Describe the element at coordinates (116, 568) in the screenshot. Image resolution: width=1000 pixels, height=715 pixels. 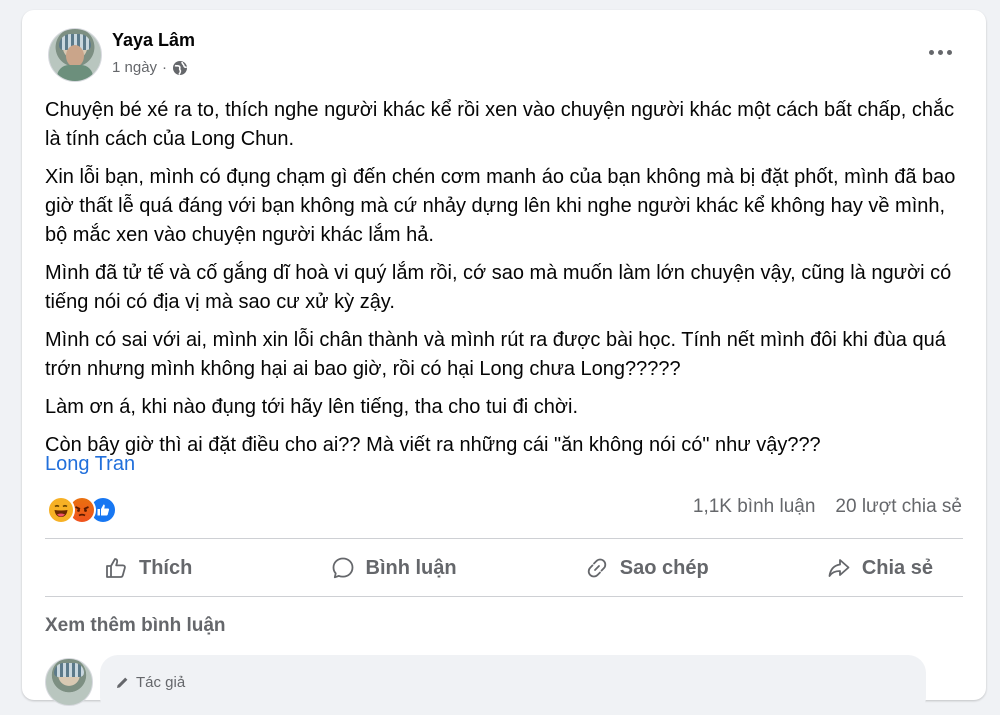
I see `thumbs-up-icon` at that location.